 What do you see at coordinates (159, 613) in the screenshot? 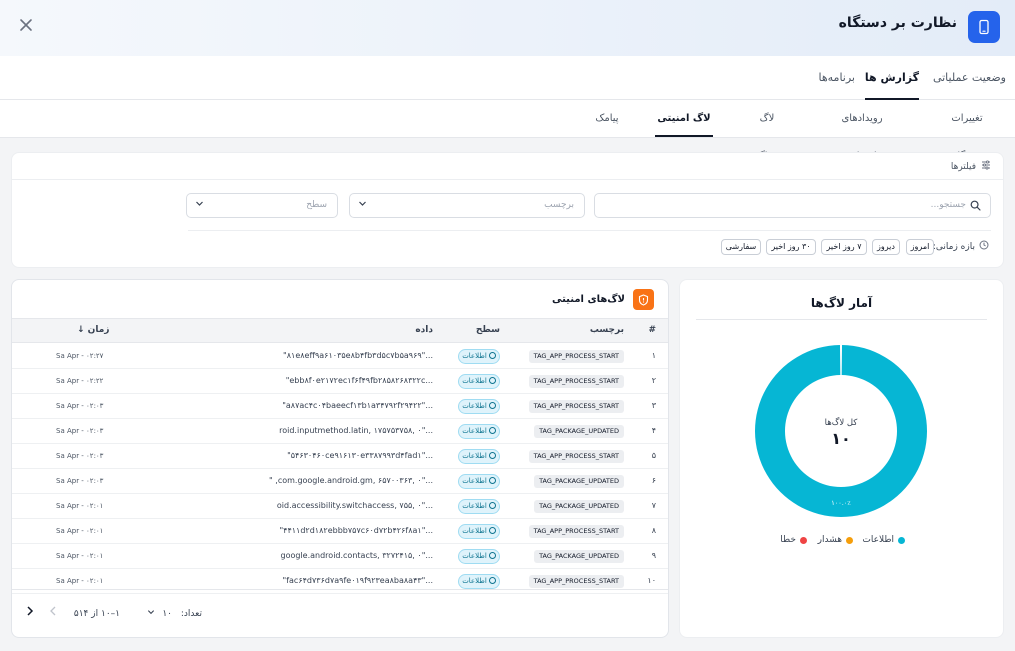
I see `rows-per-page-select: ۱۰` at bounding box center [159, 613].